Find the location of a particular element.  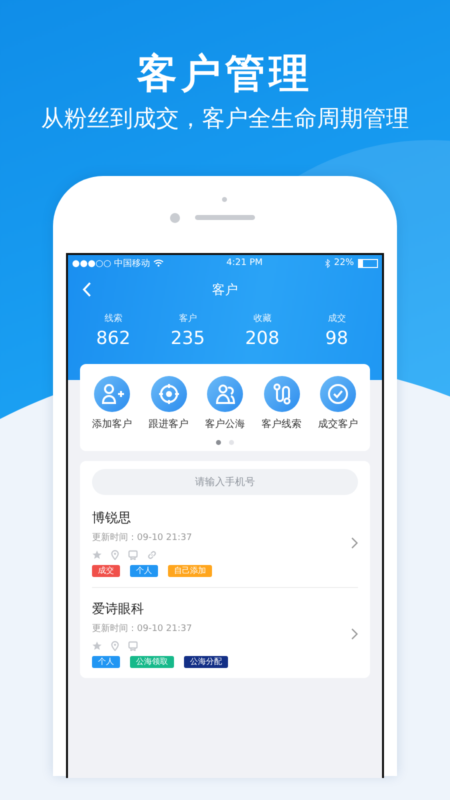

shortcut-button: 跟进客户 is located at coordinates (168, 403).